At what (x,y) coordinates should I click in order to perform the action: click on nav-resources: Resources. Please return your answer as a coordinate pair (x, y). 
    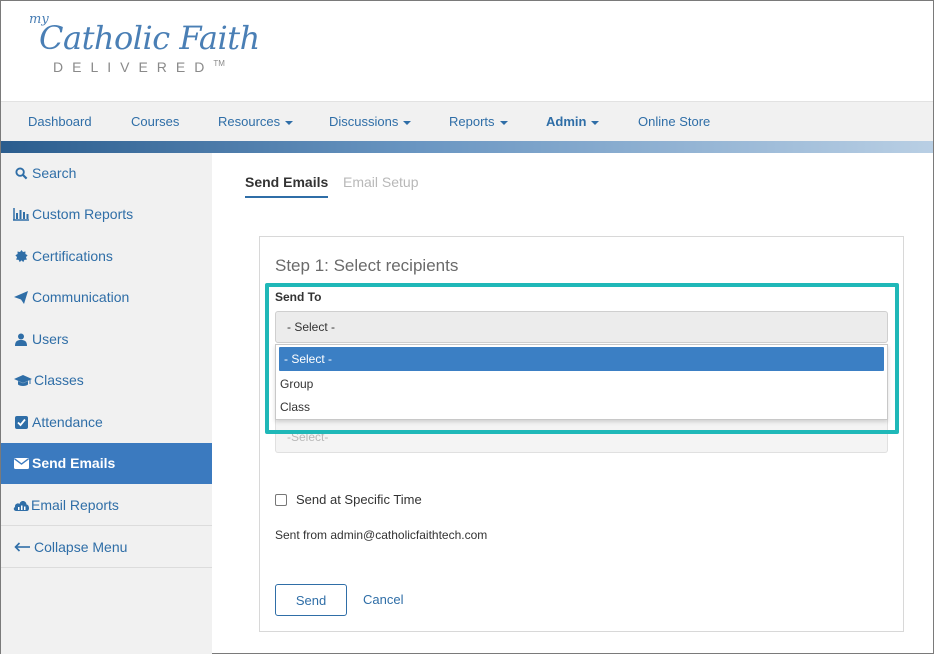
    Looking at the image, I should click on (256, 121).